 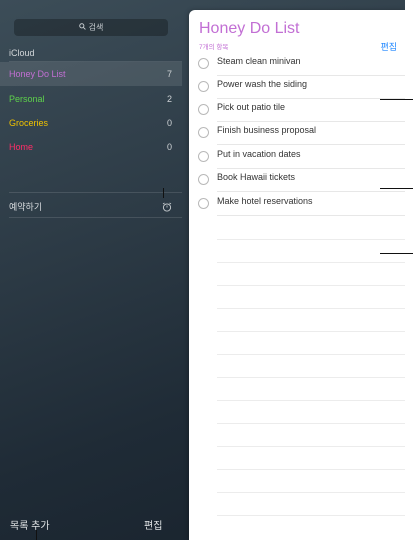 I want to click on sidebar-list-personal: Personal 2, so click(x=91, y=99).